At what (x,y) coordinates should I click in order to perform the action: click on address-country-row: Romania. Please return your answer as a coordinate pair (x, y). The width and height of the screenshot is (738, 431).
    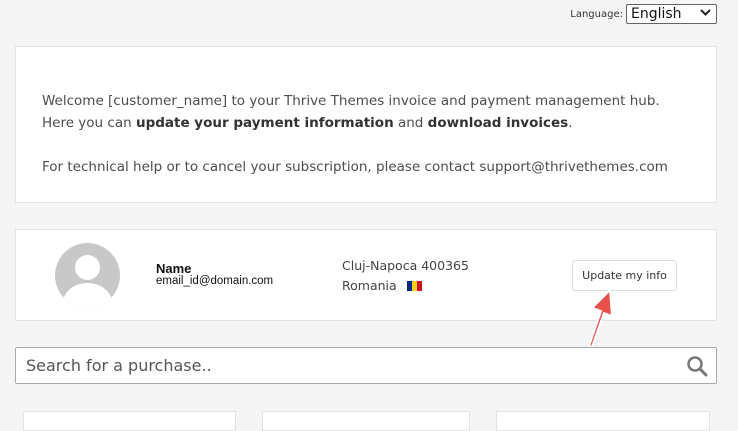
    Looking at the image, I should click on (382, 285).